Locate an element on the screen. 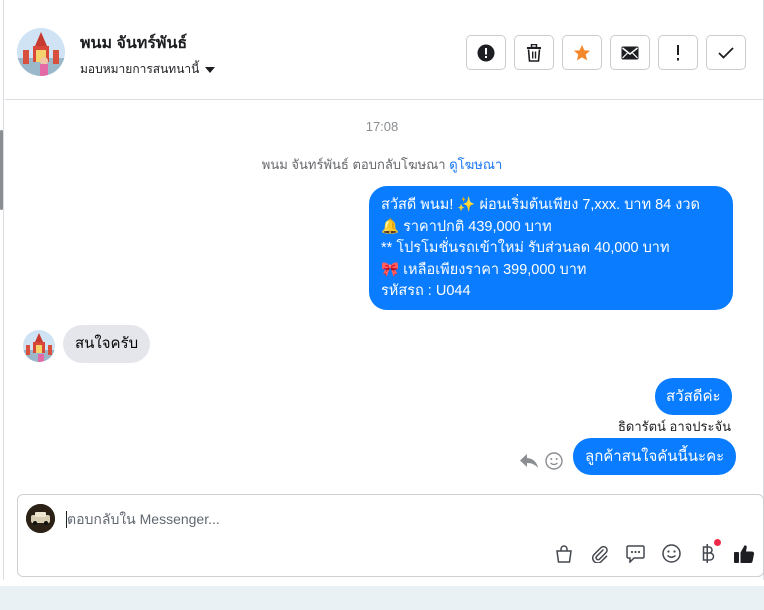  mark-done-button is located at coordinates (726, 52).